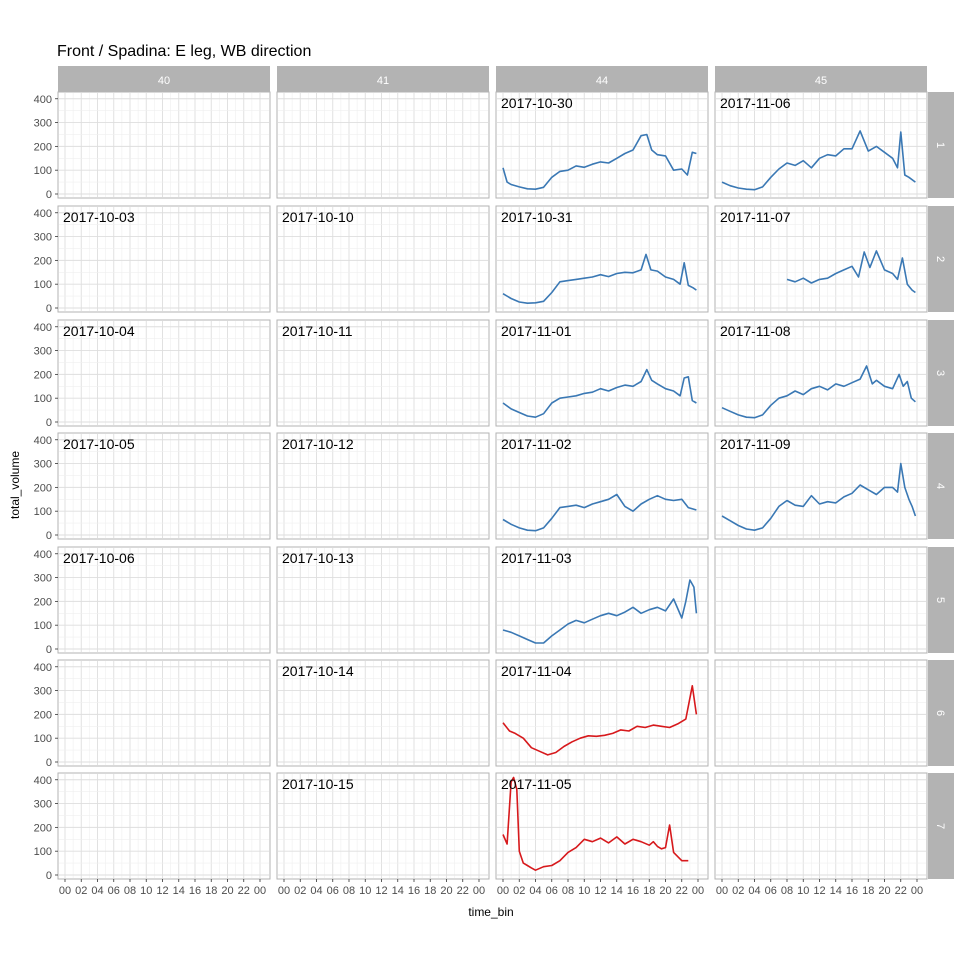 The height and width of the screenshot is (960, 960). Describe the element at coordinates (318, 784) in the screenshot. I see `panel-date-label: 2017-10-15` at that location.